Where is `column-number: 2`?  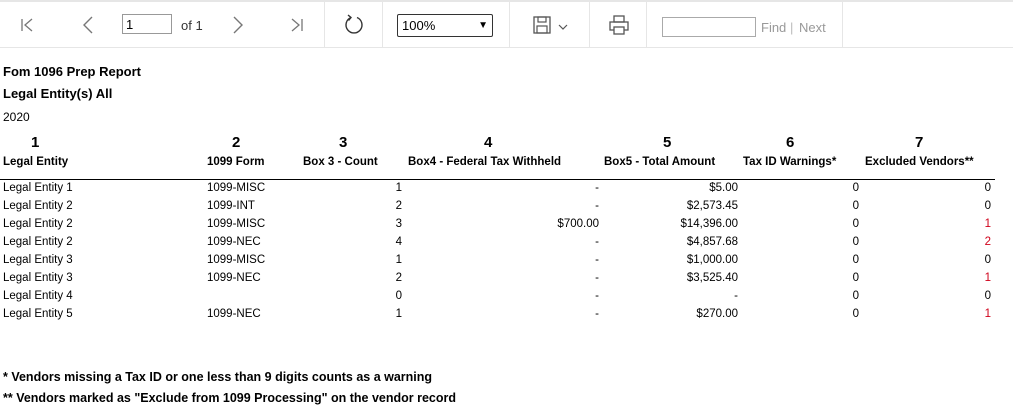 column-number: 2 is located at coordinates (236, 142).